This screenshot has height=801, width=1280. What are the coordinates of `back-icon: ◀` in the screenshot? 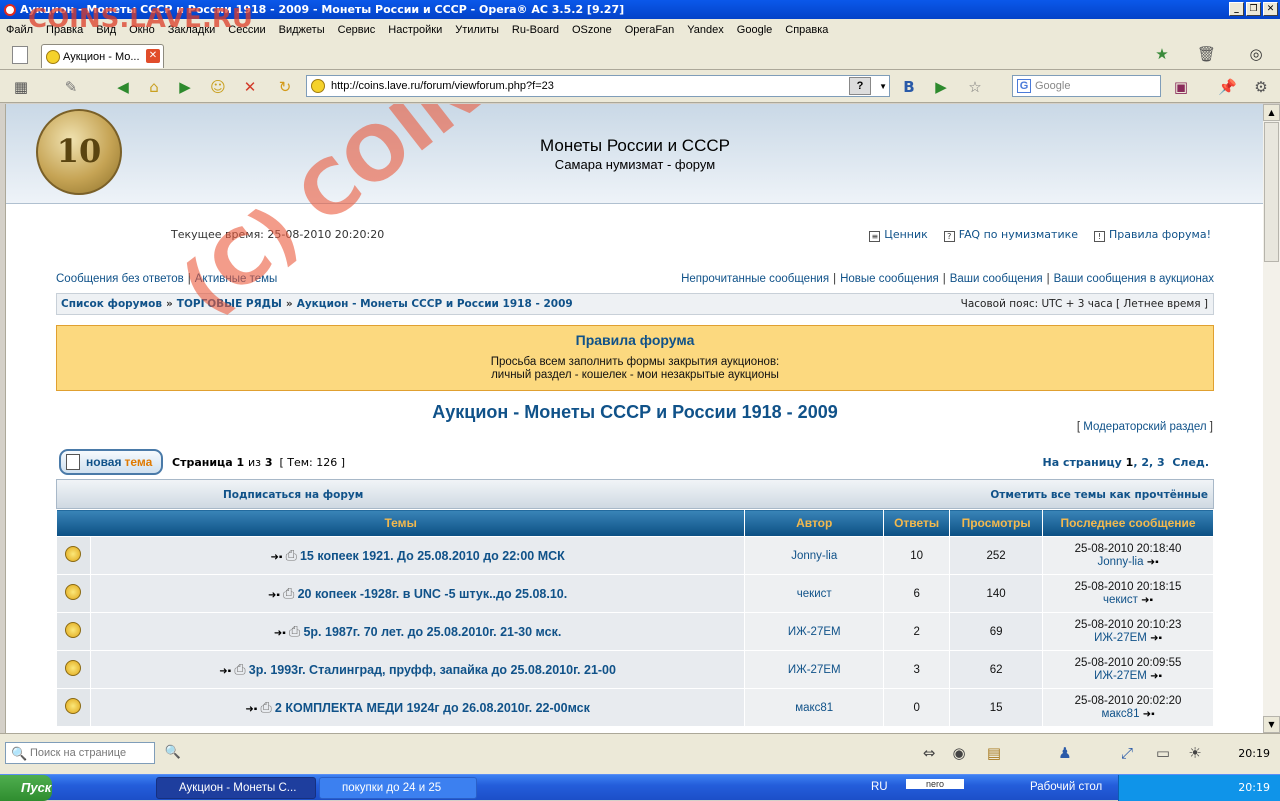 It's located at (123, 87).